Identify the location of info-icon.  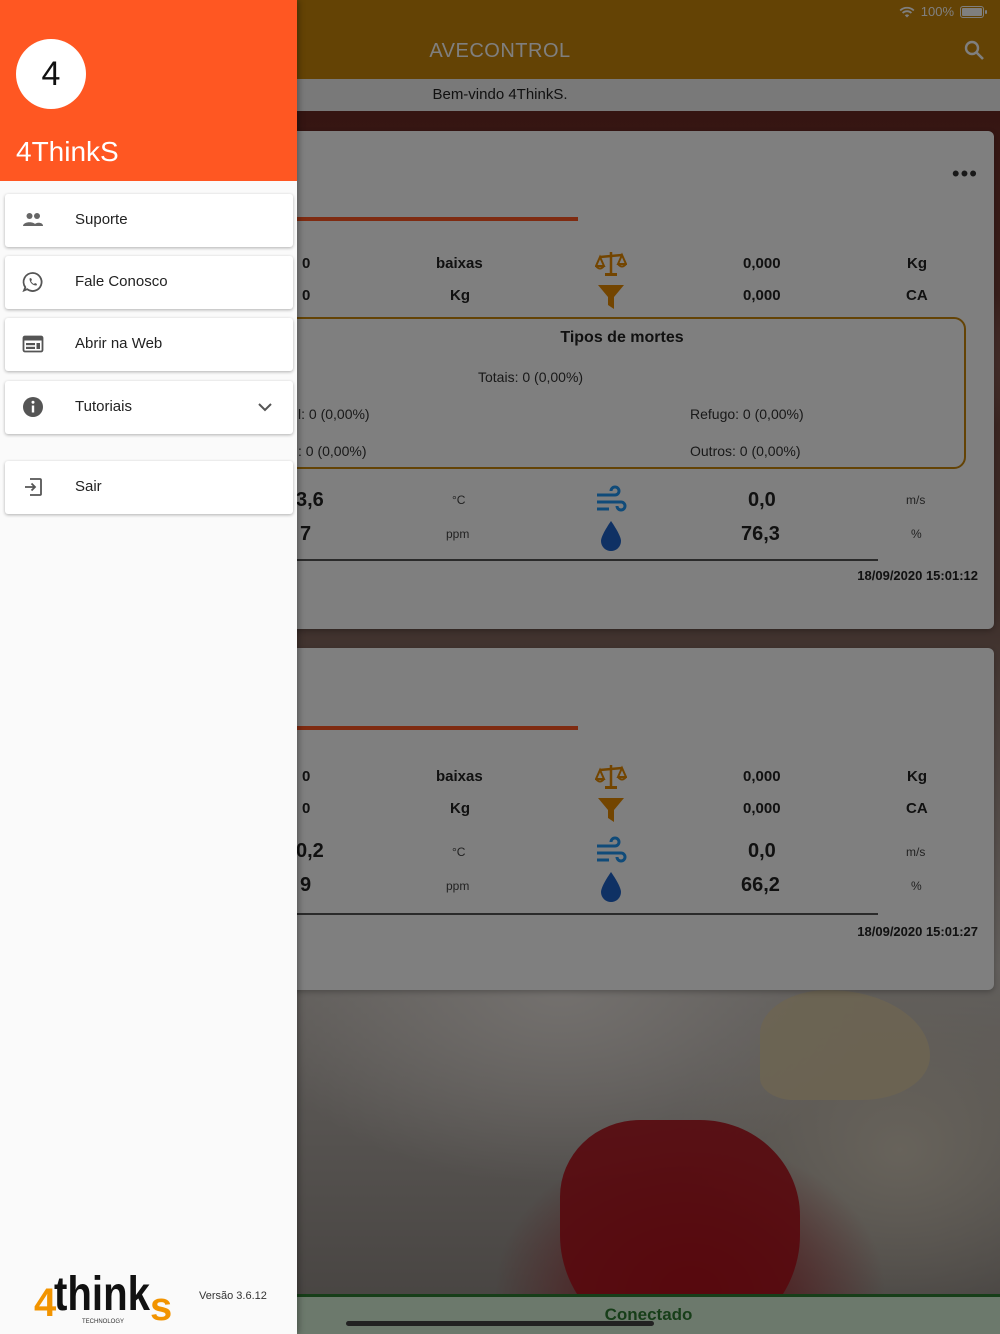
(33, 407).